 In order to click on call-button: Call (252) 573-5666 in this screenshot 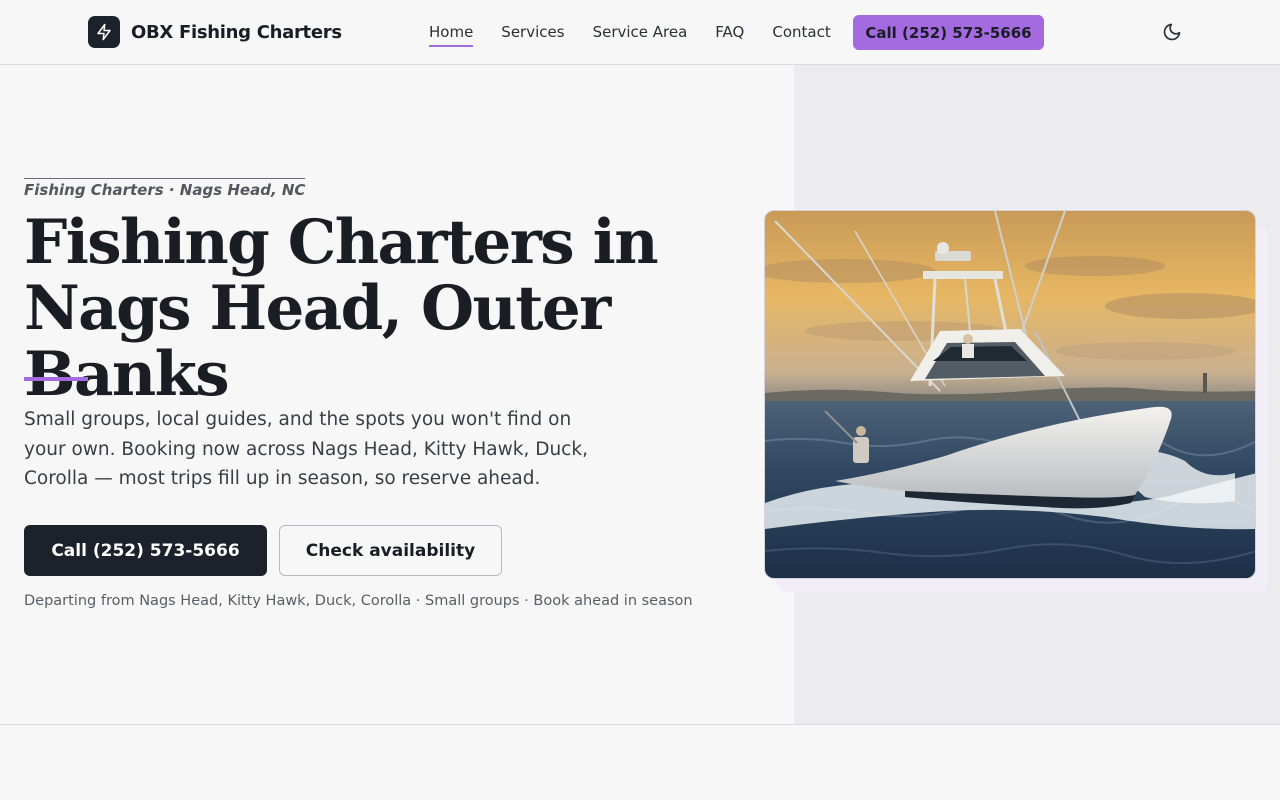, I will do `click(145, 550)`.